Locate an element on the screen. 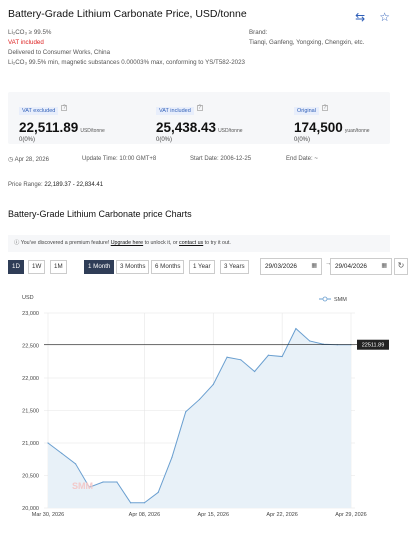 The height and width of the screenshot is (533, 412). purity-text: Li₂CO₃ ≥ 99.5% is located at coordinates (30, 32).